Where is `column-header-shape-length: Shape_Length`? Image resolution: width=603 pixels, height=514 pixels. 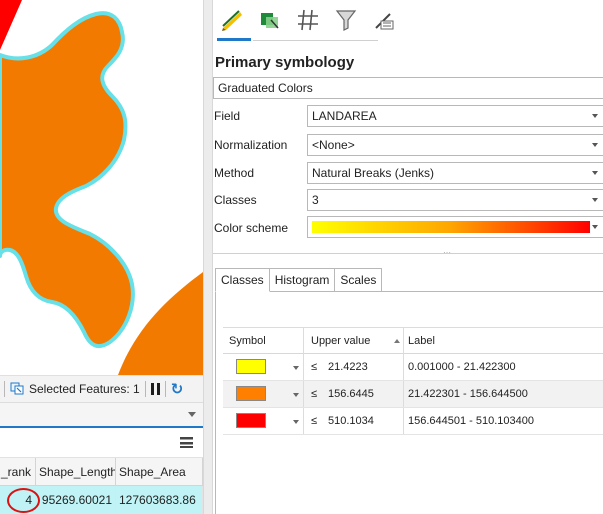 column-header-shape-length: Shape_Length is located at coordinates (76, 472).